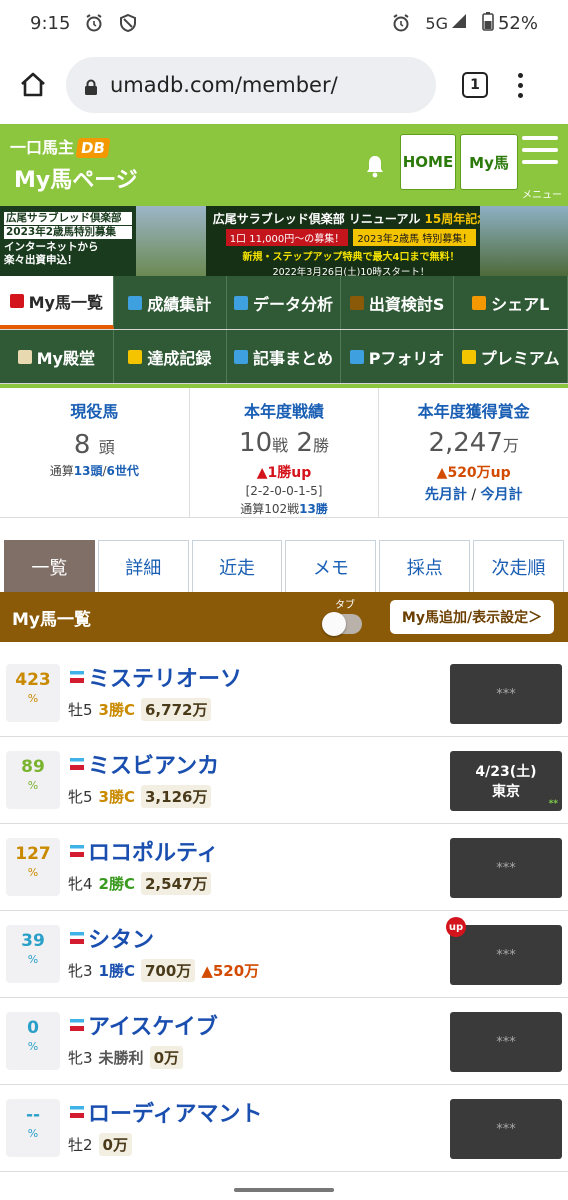 Image resolution: width=568 pixels, height=1200 pixels. What do you see at coordinates (50, 23) in the screenshot?
I see `clock: 9:15` at bounding box center [50, 23].